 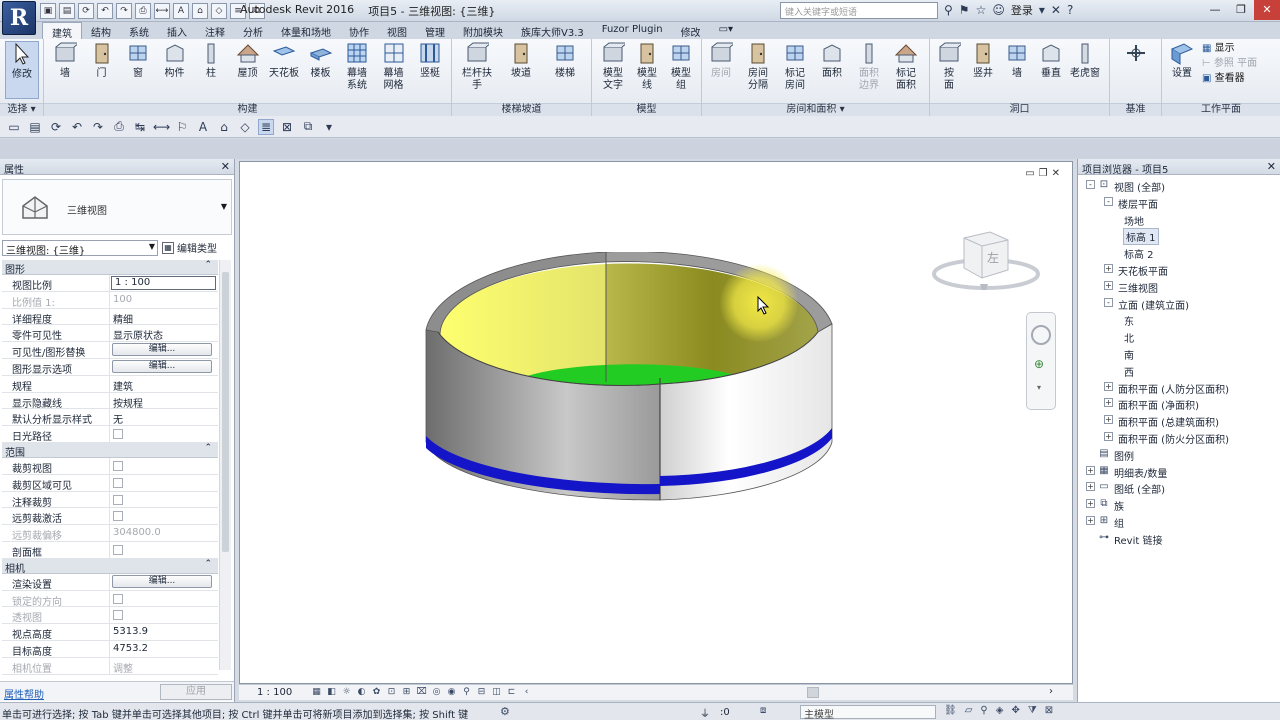 I want to click on design-option-dropdown: 主模型, so click(x=868, y=712).